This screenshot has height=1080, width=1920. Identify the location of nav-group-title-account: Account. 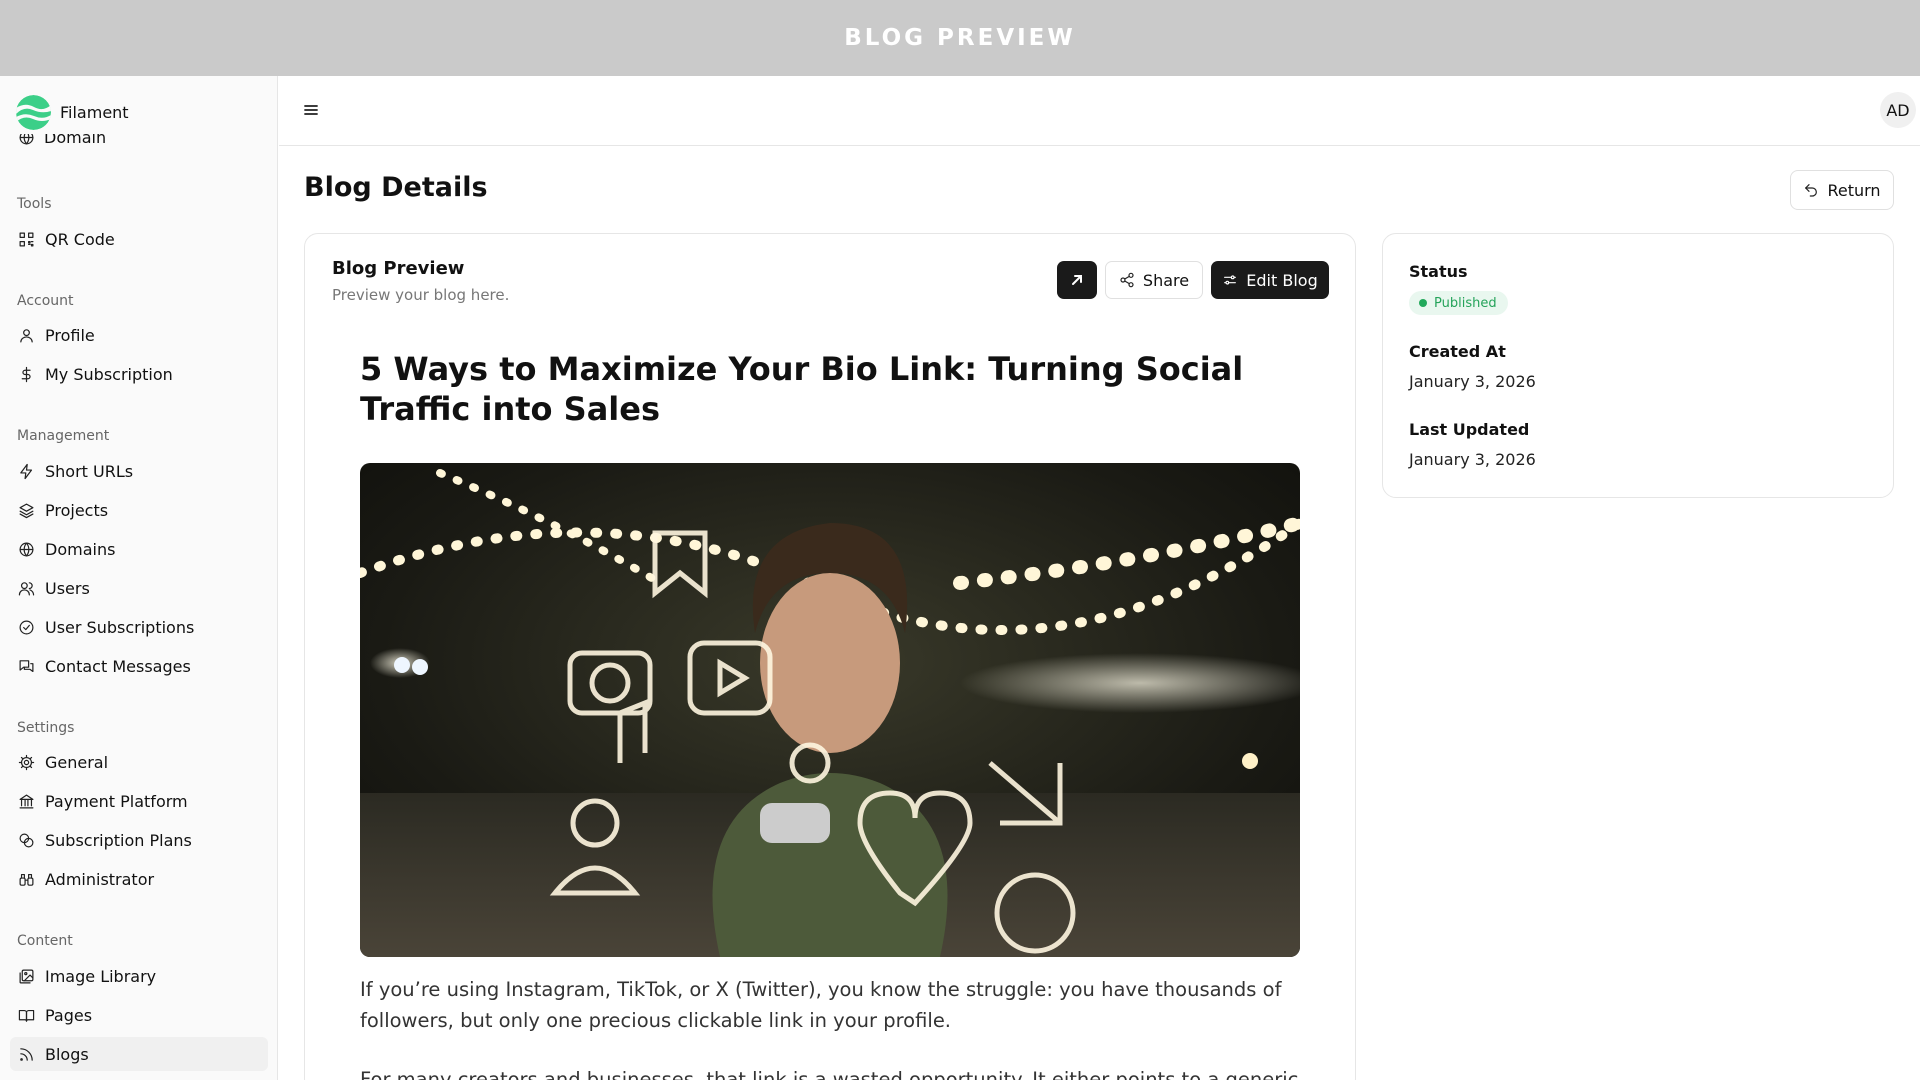
(45, 301).